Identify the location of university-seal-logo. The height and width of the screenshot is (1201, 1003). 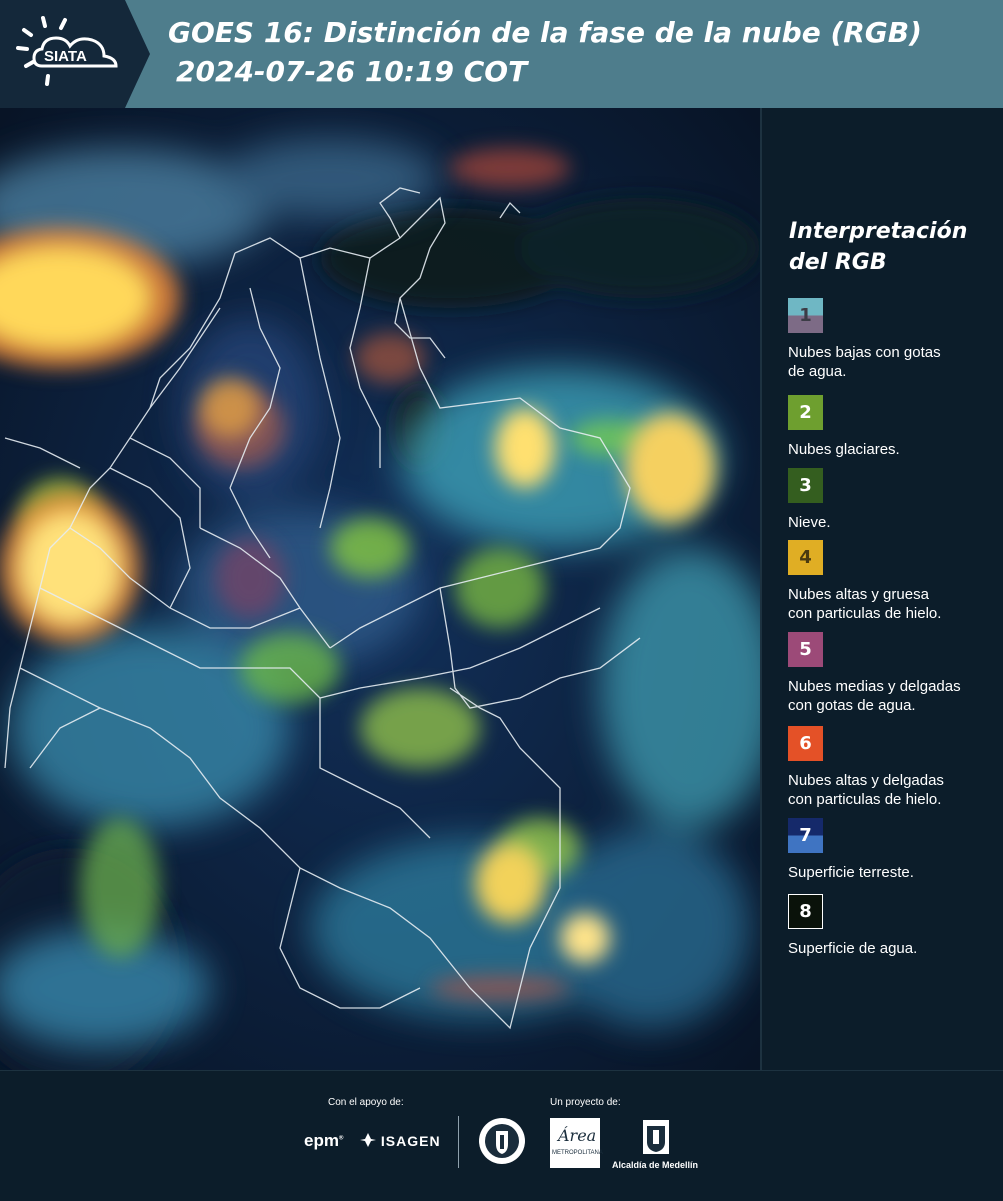
(502, 1141).